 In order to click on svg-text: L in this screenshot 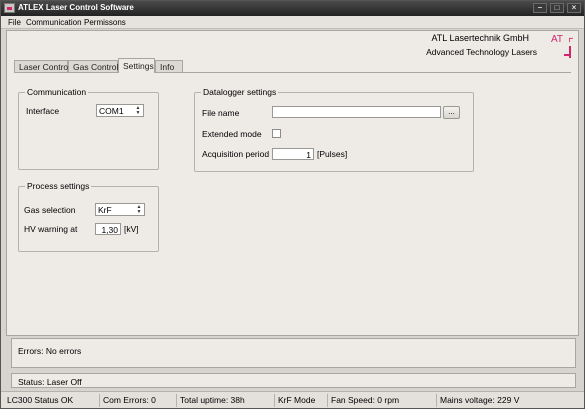, I will do `click(569, 40)`.